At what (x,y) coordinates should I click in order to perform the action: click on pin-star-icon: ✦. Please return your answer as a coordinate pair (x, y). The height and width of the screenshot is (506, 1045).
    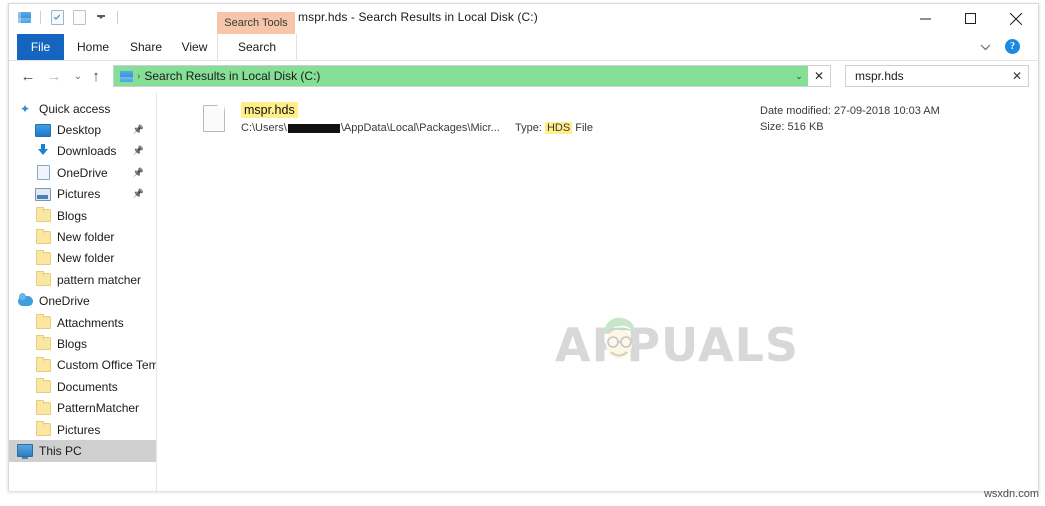
    Looking at the image, I should click on (25, 108).